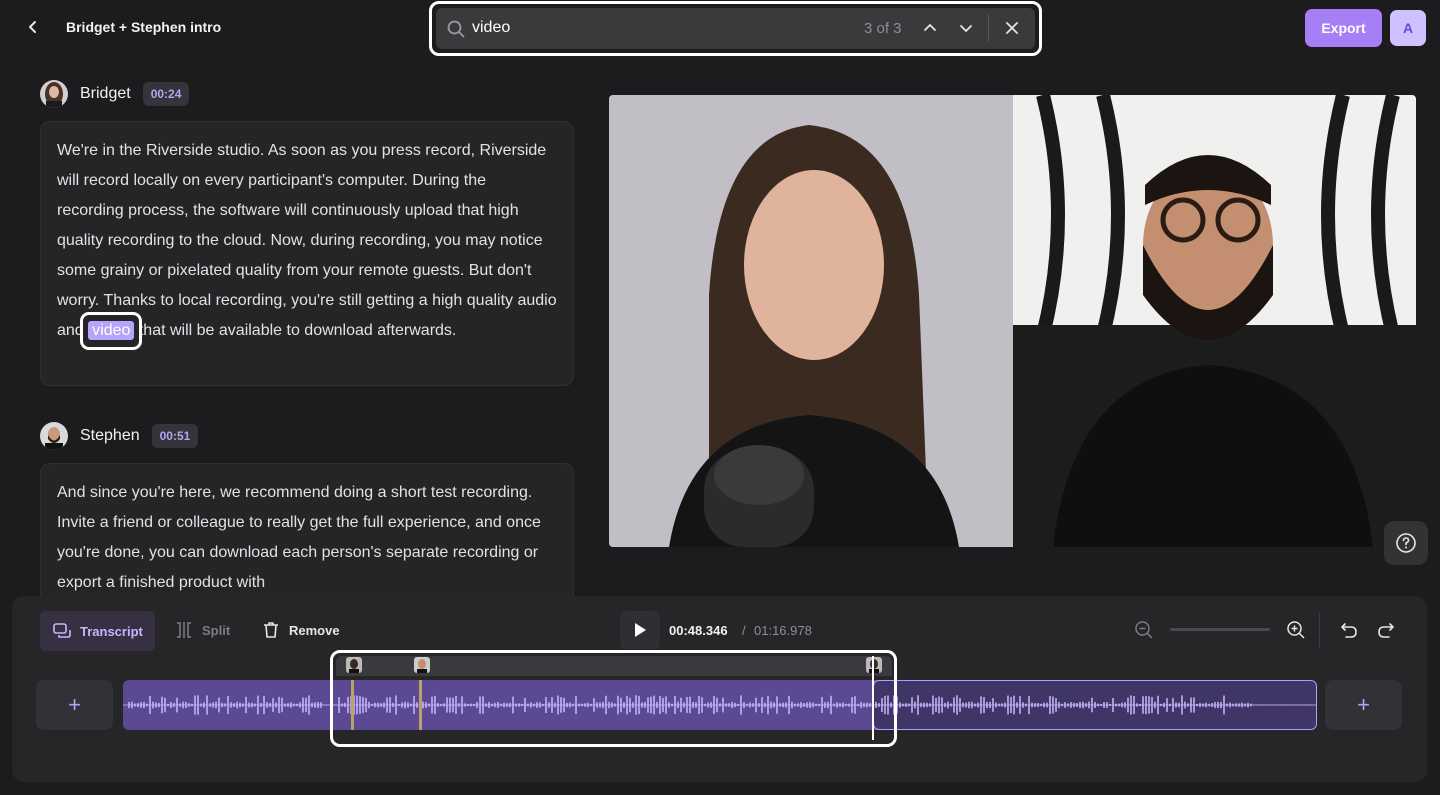  Describe the element at coordinates (1408, 28) in the screenshot. I see `account-avatar-button: A` at that location.